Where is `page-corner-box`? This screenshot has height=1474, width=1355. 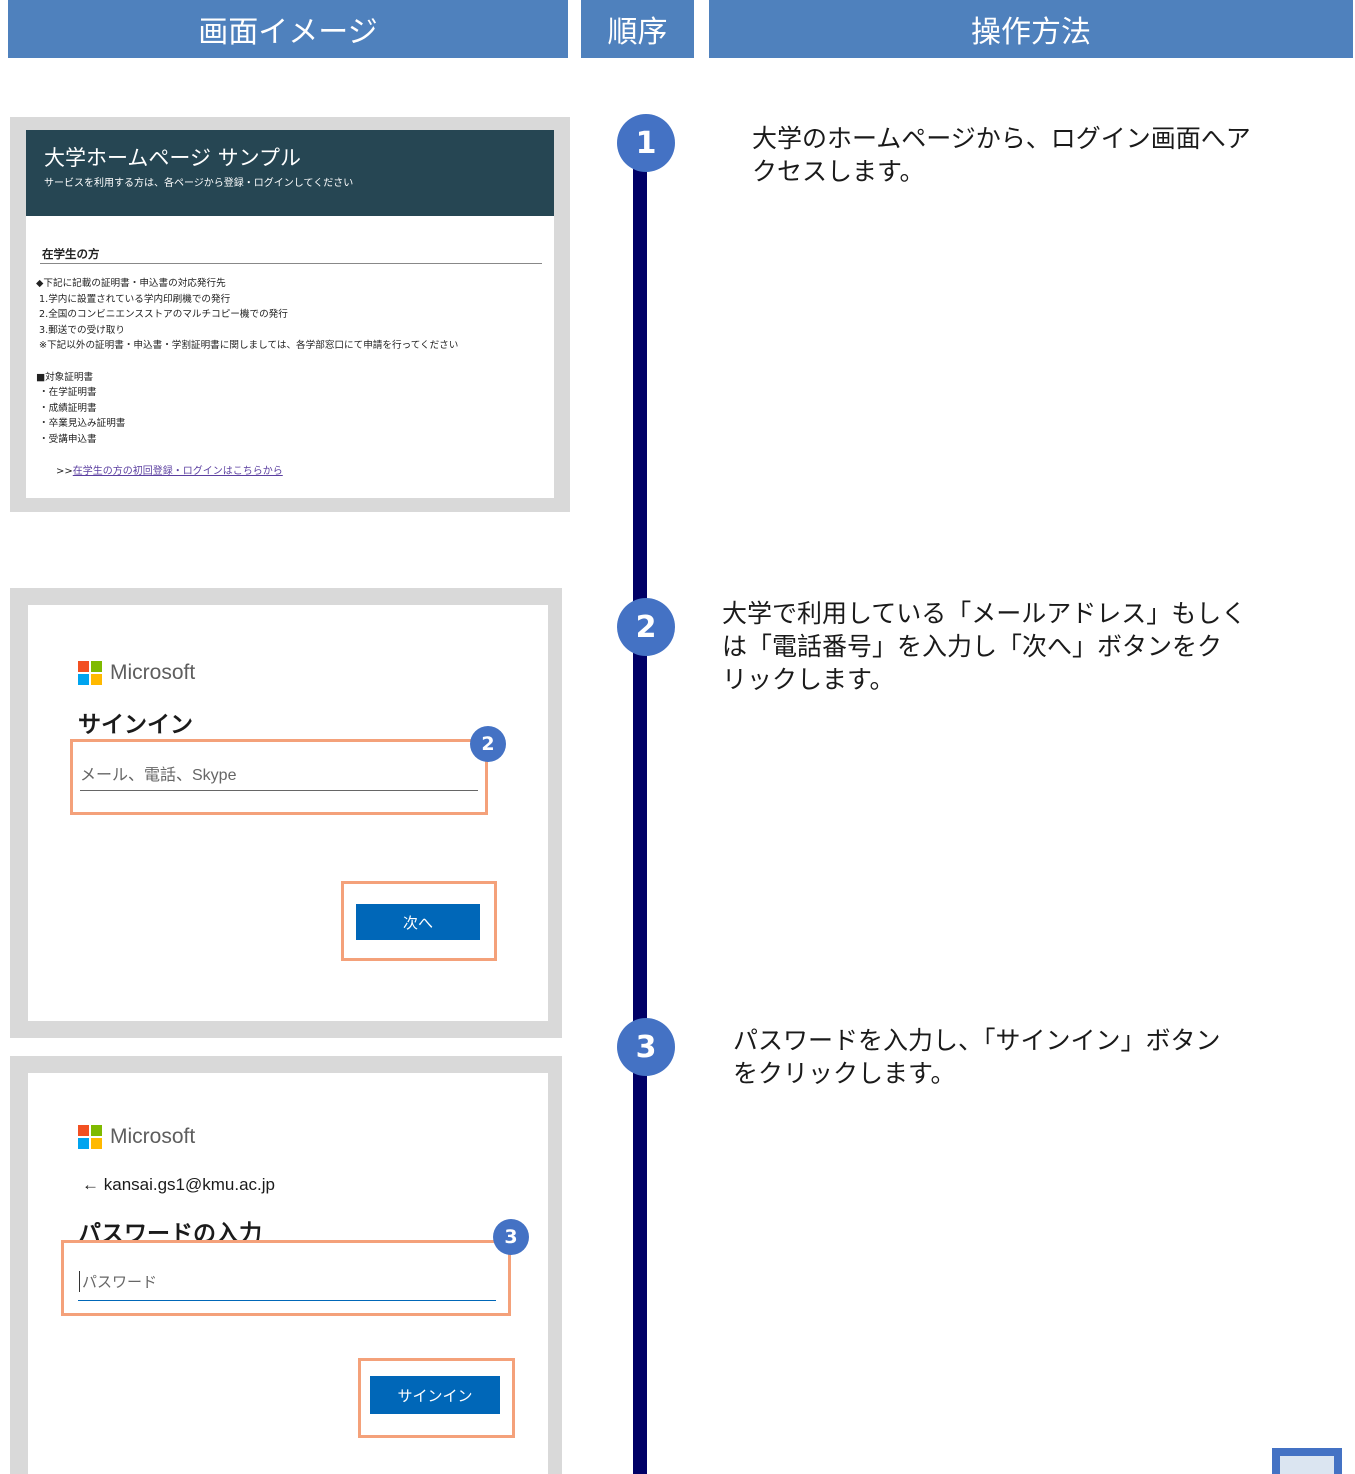
page-corner-box is located at coordinates (1307, 1461).